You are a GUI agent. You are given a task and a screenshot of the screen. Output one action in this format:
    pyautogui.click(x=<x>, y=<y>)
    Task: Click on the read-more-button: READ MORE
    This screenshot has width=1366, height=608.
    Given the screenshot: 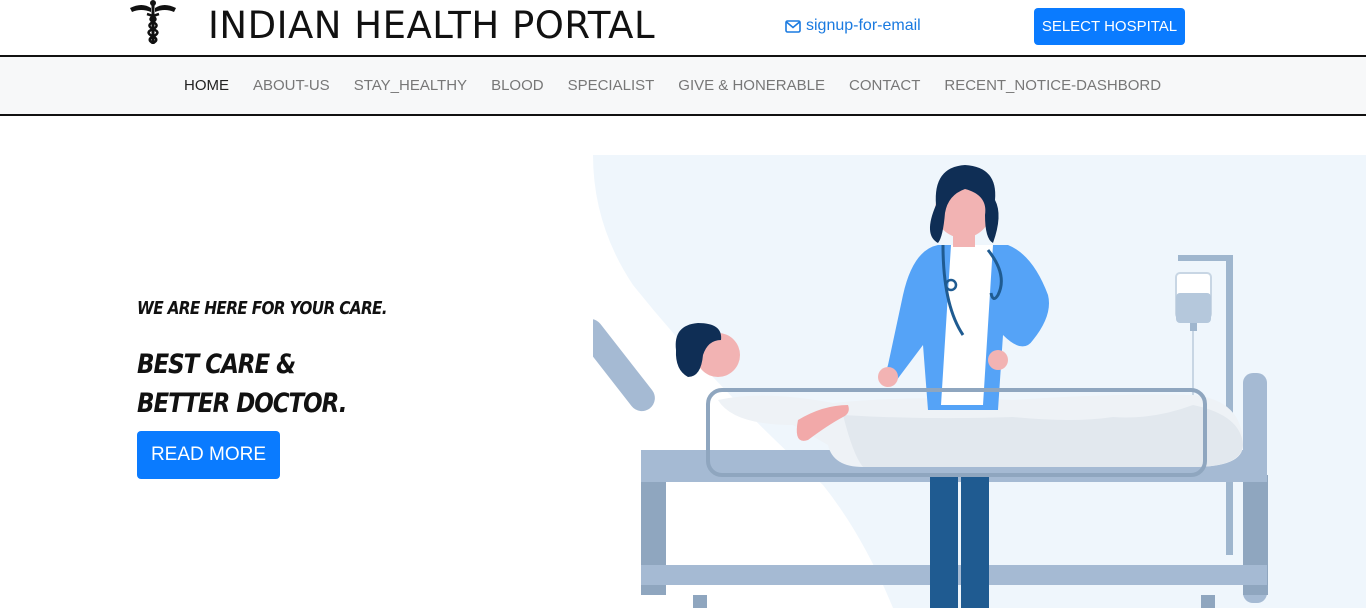 What is the action you would take?
    pyautogui.click(x=208, y=455)
    